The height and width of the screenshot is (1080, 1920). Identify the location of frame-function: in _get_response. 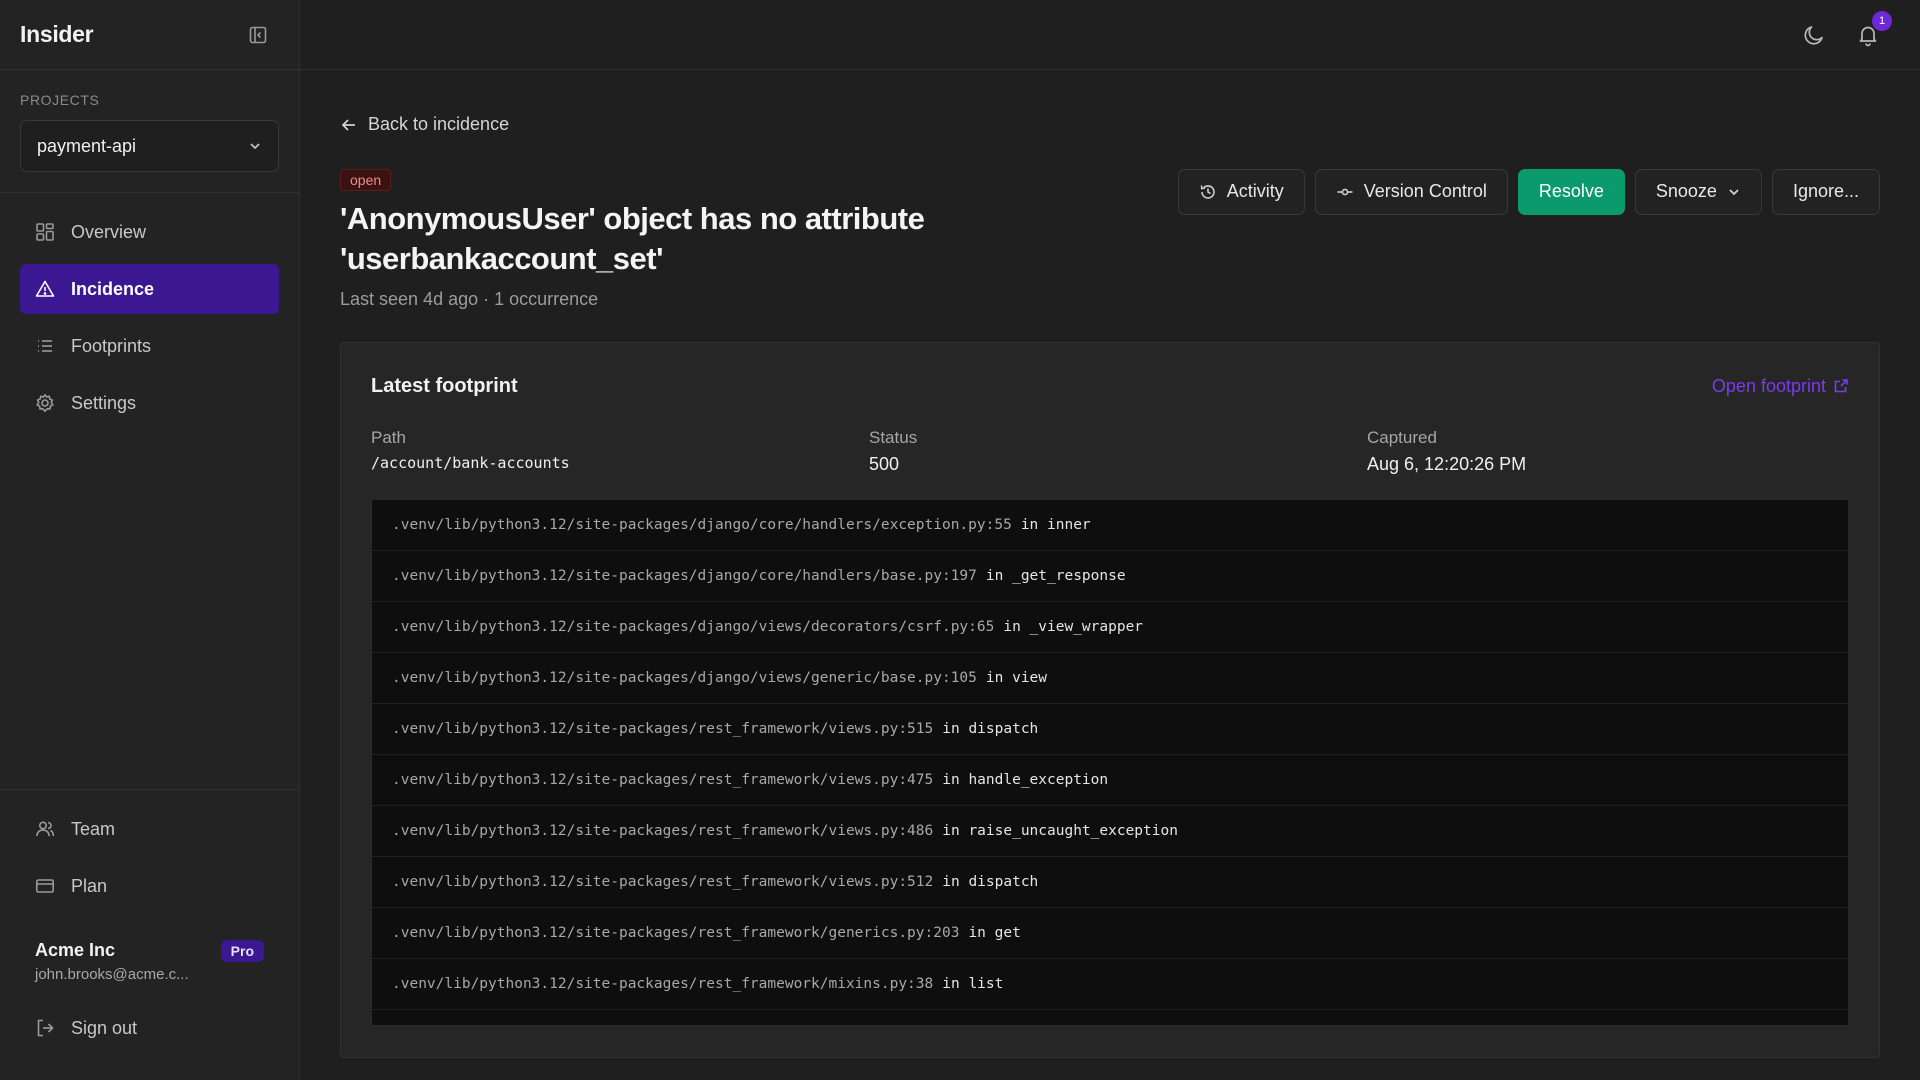
(1055, 575).